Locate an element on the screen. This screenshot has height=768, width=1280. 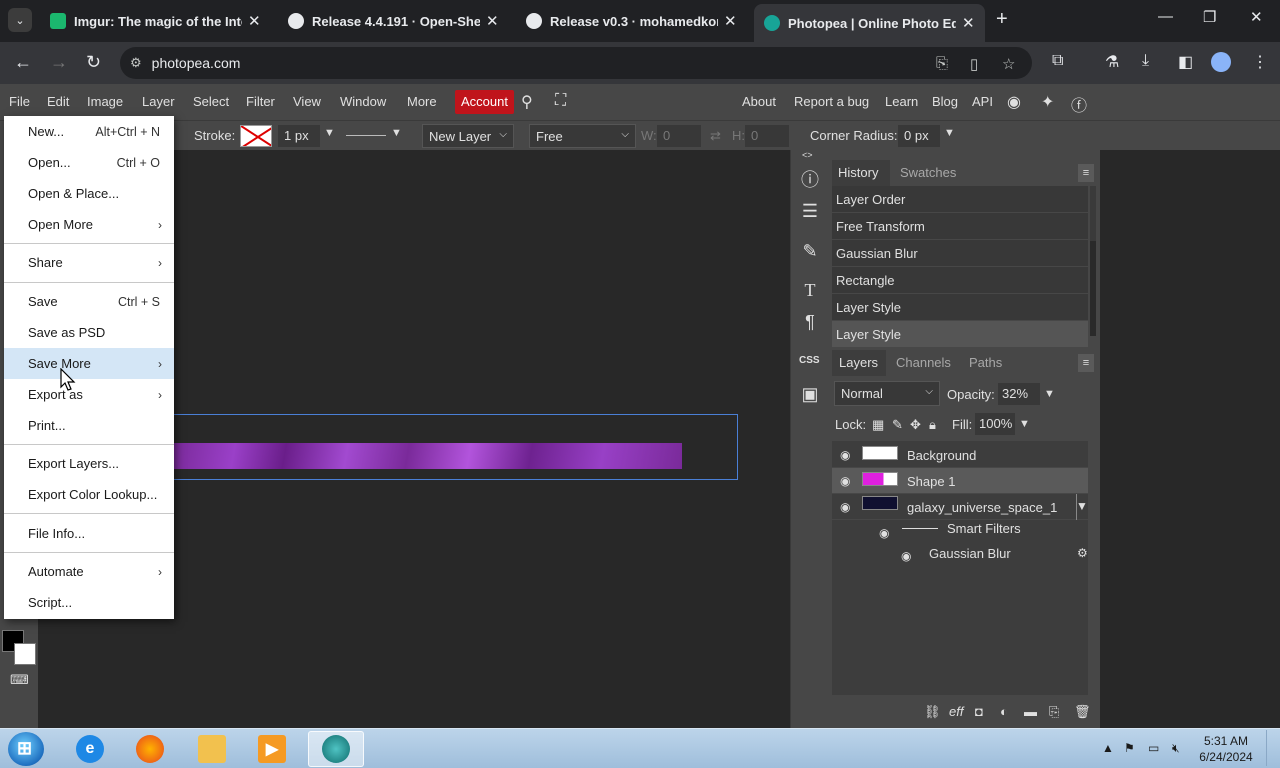
menu-item-share: Share › is located at coordinates (89, 262).